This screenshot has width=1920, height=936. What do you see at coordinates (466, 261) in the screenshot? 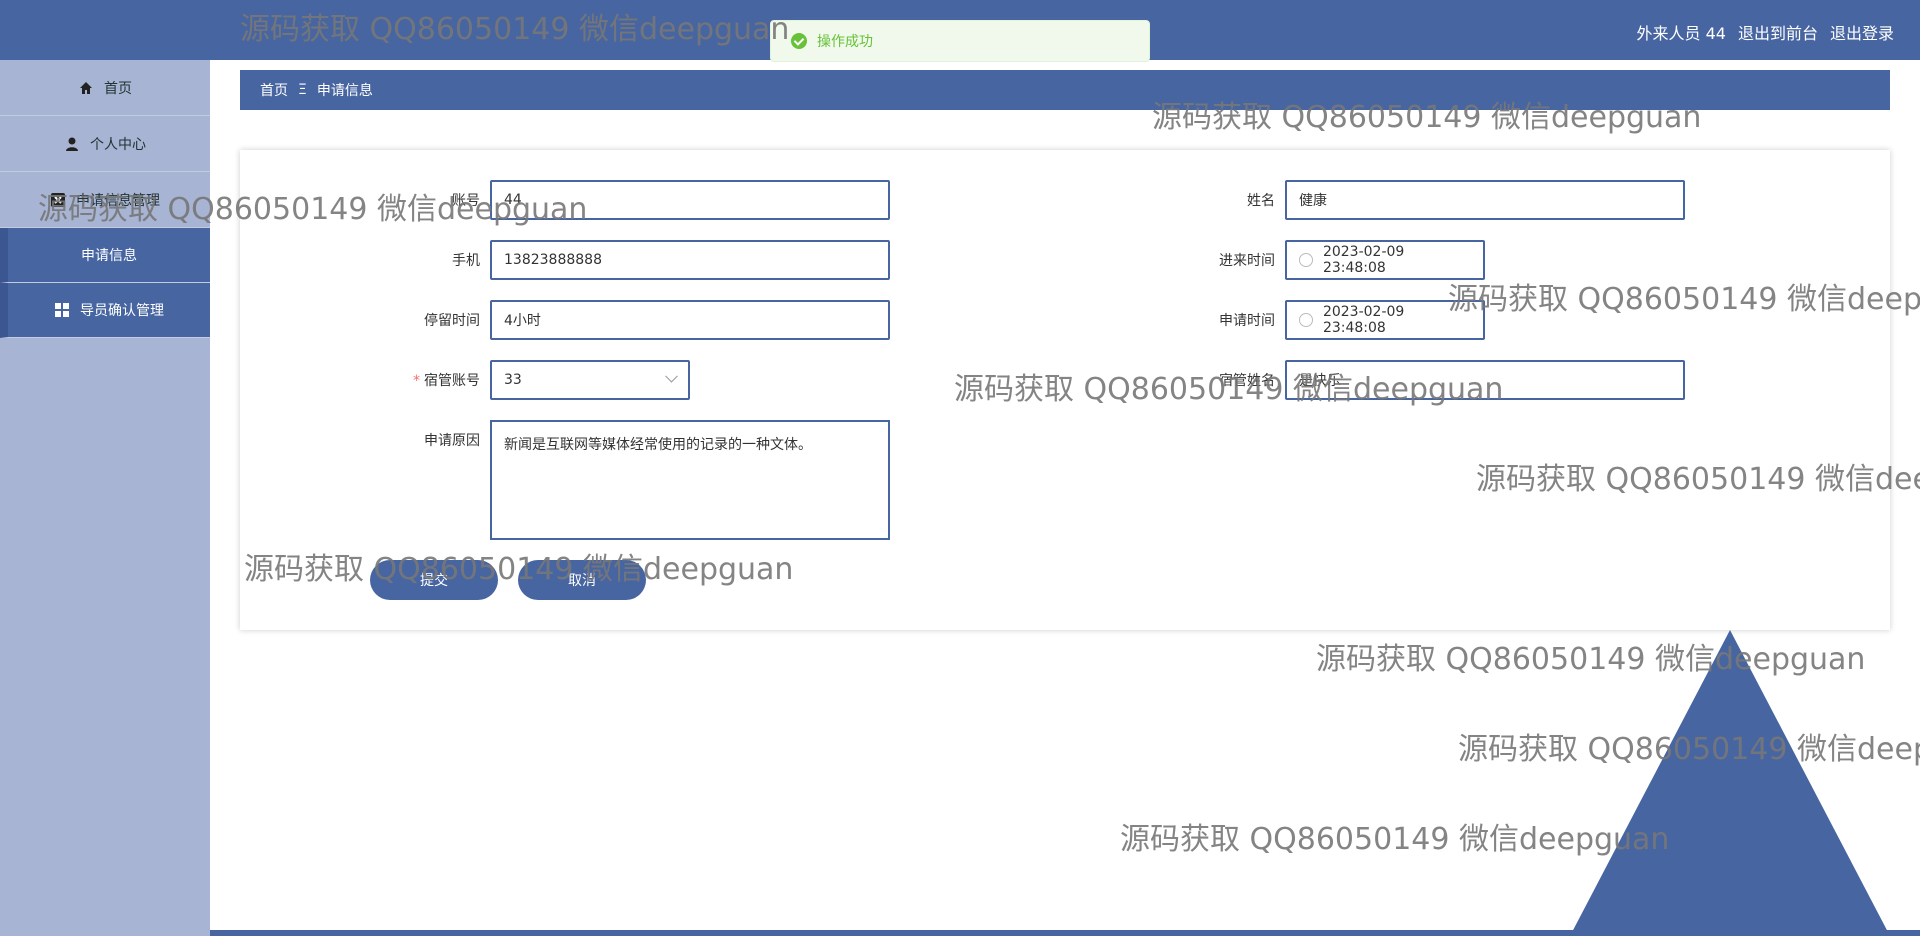
I see `phone-label: 手机` at bounding box center [466, 261].